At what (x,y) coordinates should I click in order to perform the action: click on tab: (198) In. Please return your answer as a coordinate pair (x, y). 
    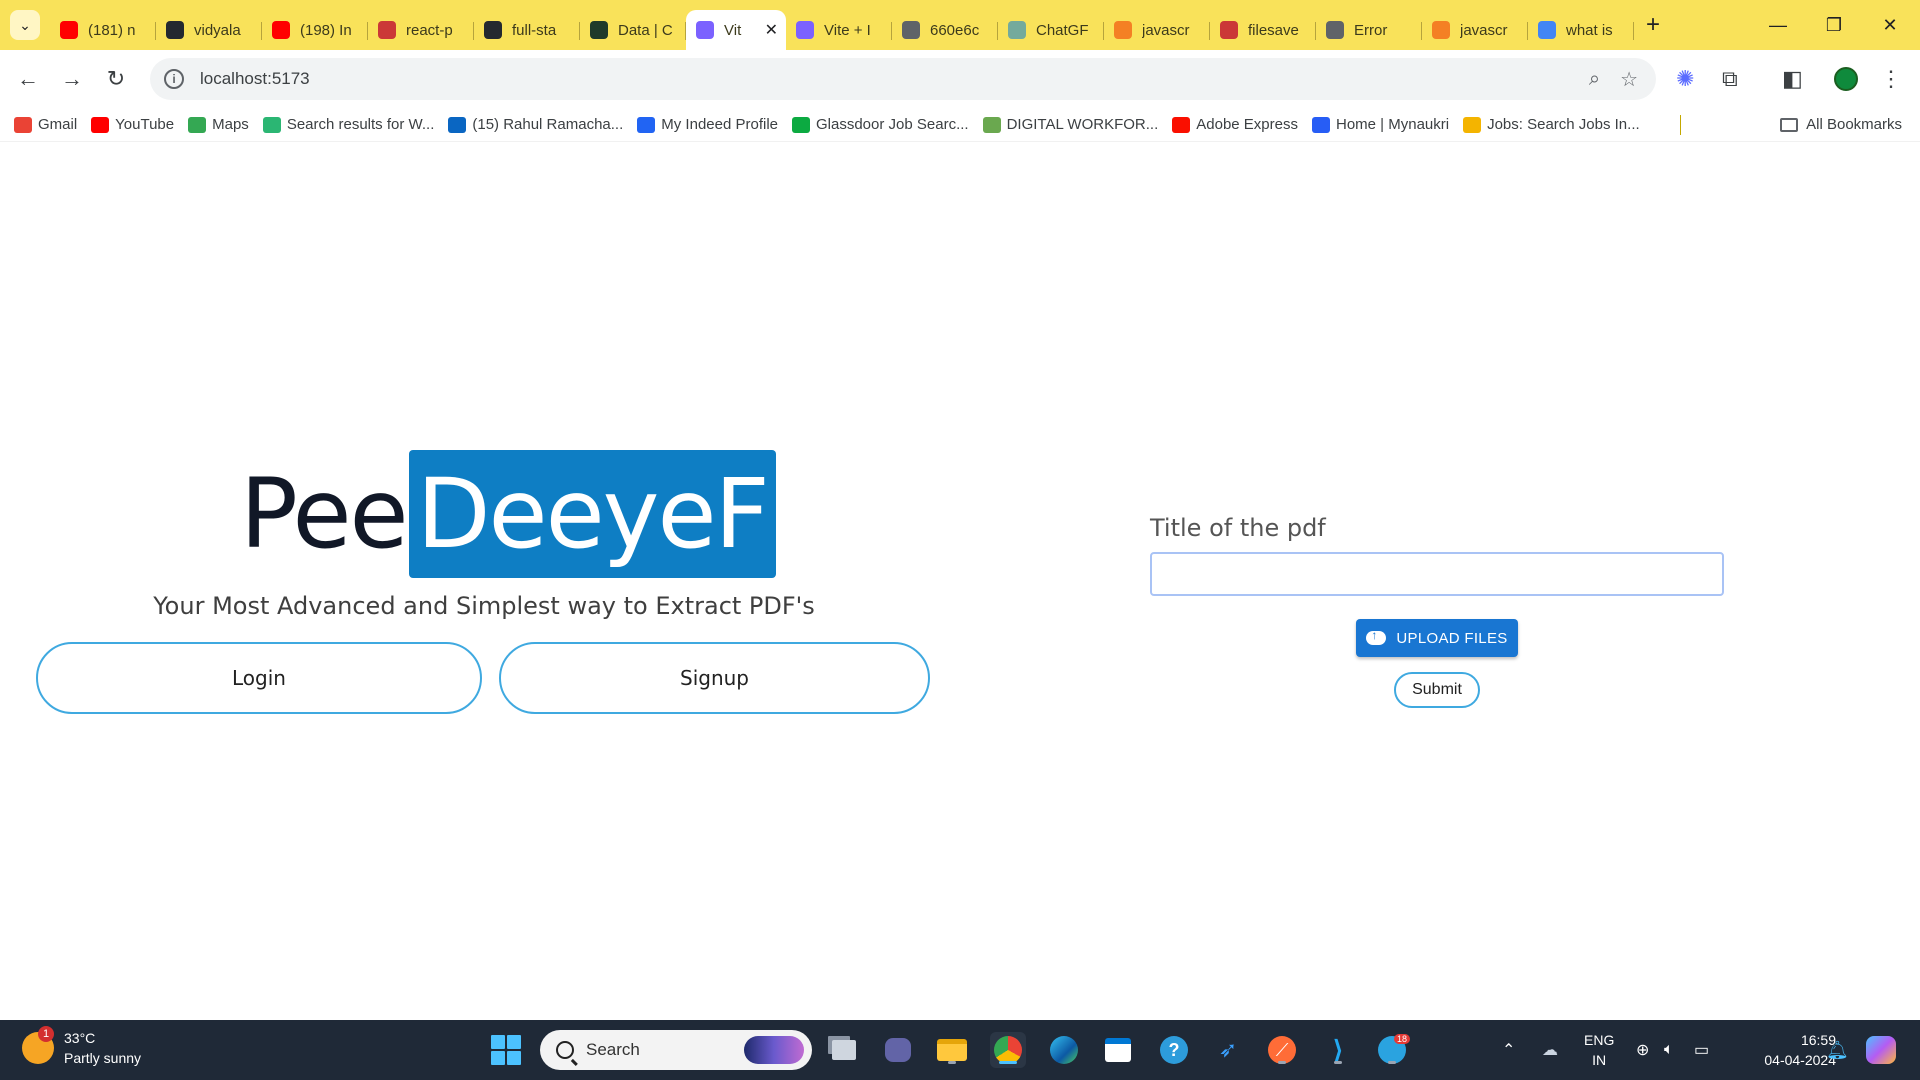
    Looking at the image, I should click on (315, 30).